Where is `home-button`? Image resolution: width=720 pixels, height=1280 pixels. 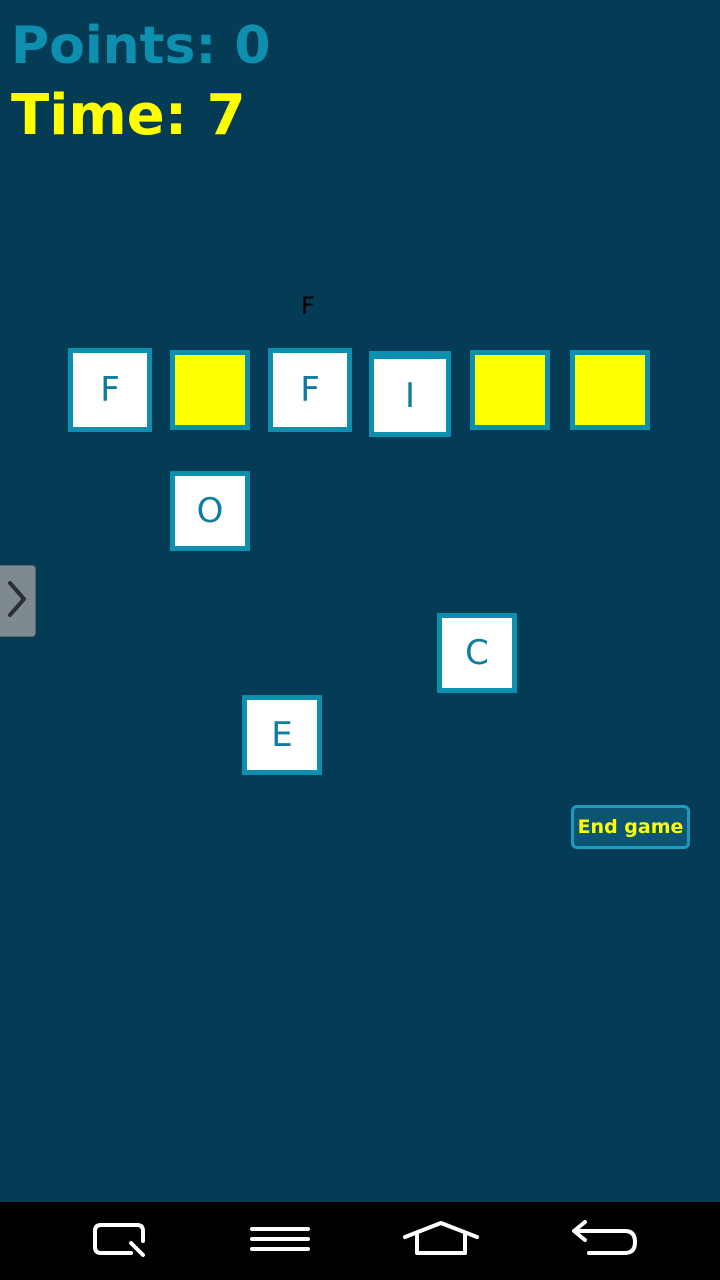
home-button is located at coordinates (441, 1241).